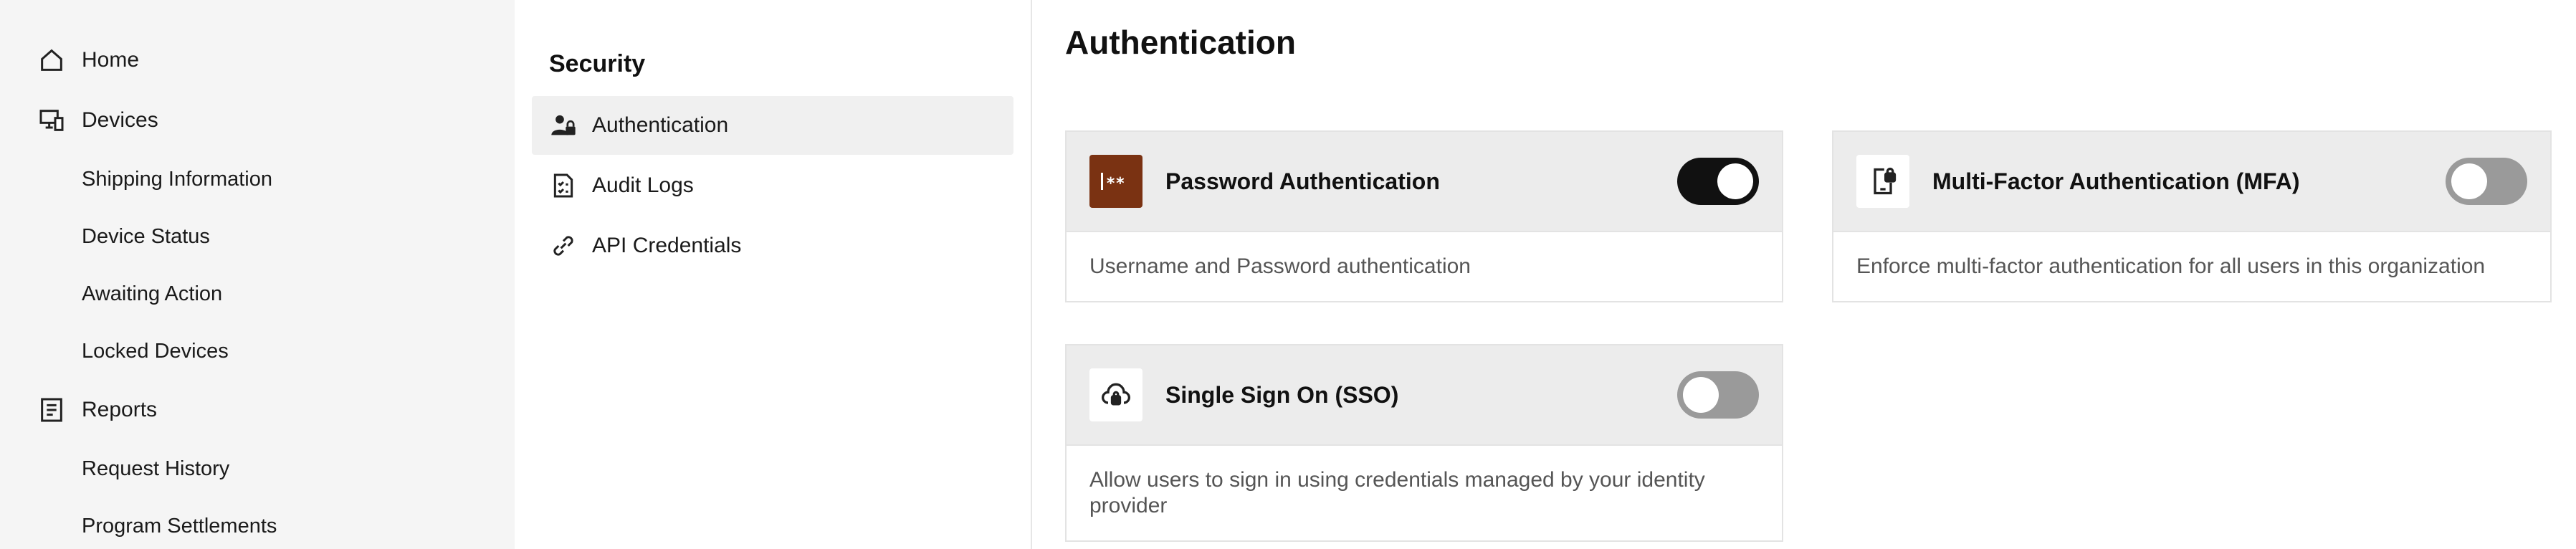 Image resolution: width=2576 pixels, height=549 pixels. What do you see at coordinates (120, 120) in the screenshot?
I see `nav-item-label: Devices` at bounding box center [120, 120].